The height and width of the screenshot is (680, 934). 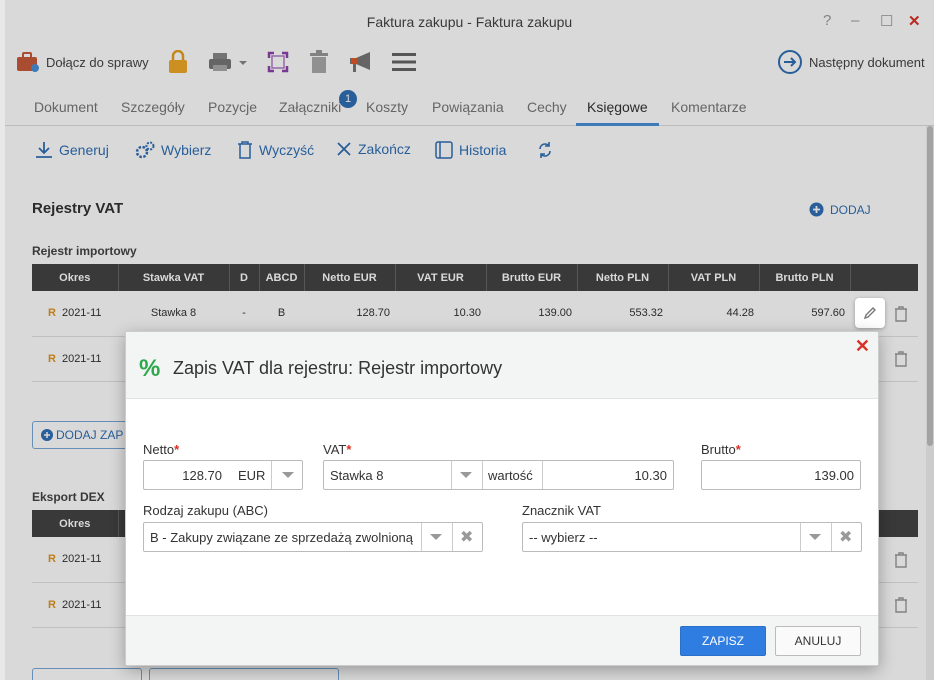 What do you see at coordinates (781, 475) in the screenshot?
I see `gross-field: 139.00` at bounding box center [781, 475].